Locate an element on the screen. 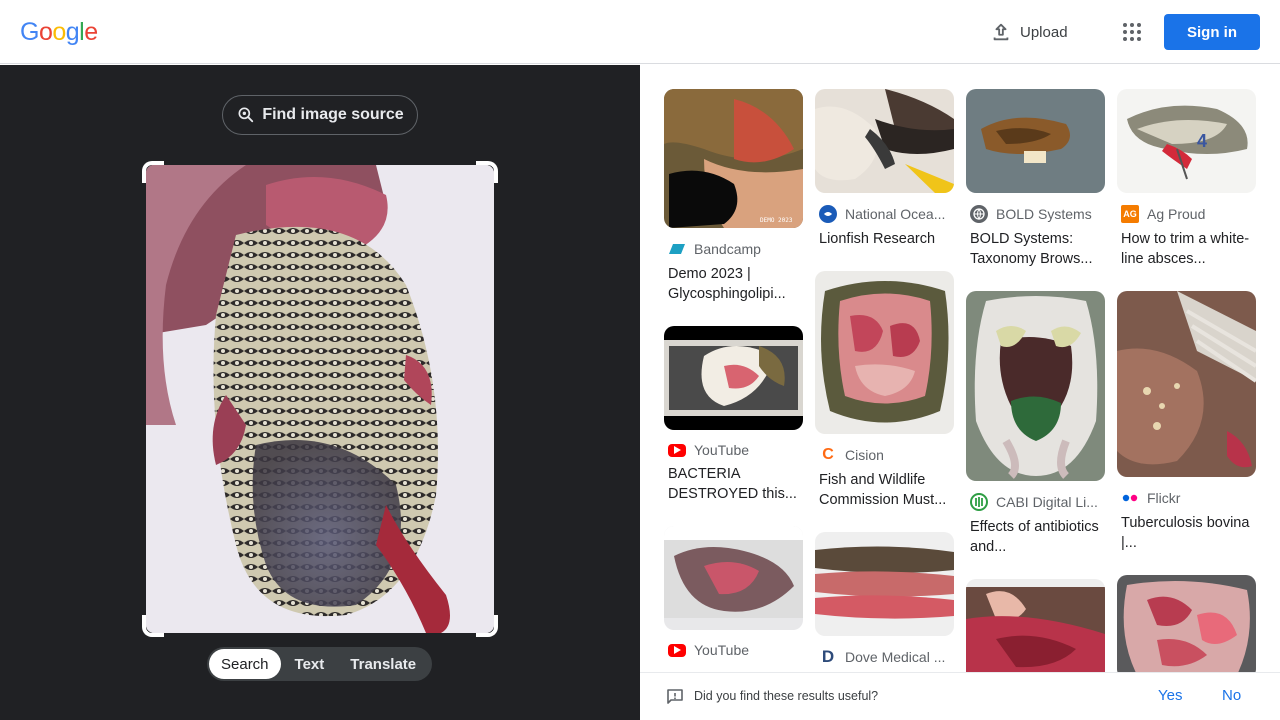 The image size is (1280, 720). result-source: Flickr is located at coordinates (1186, 498).